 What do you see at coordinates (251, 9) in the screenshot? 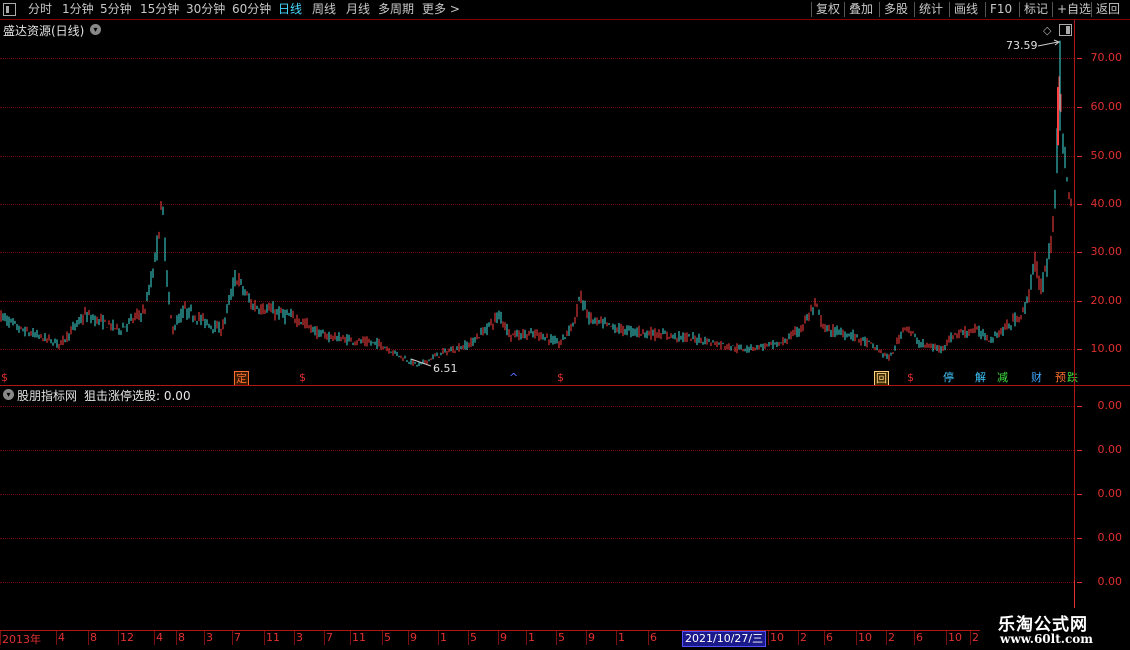
I see `tab-5: 60分钟` at bounding box center [251, 9].